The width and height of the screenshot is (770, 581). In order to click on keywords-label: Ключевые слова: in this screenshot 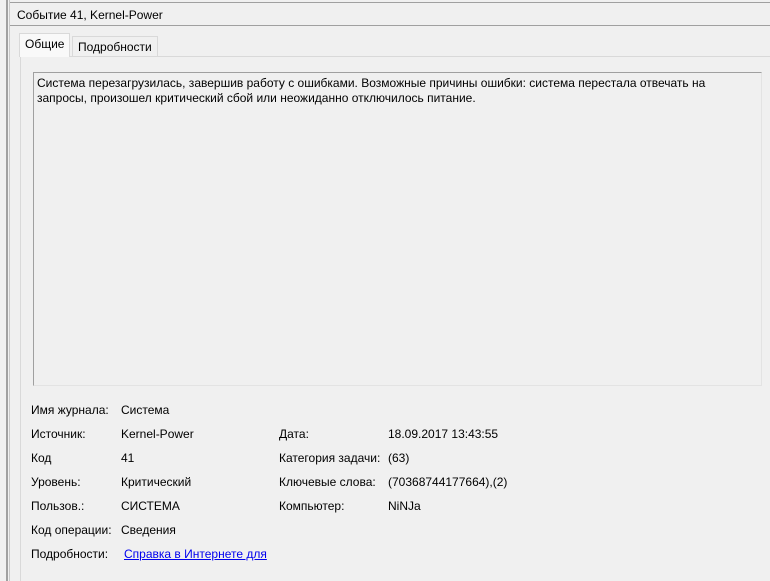, I will do `click(327, 482)`.